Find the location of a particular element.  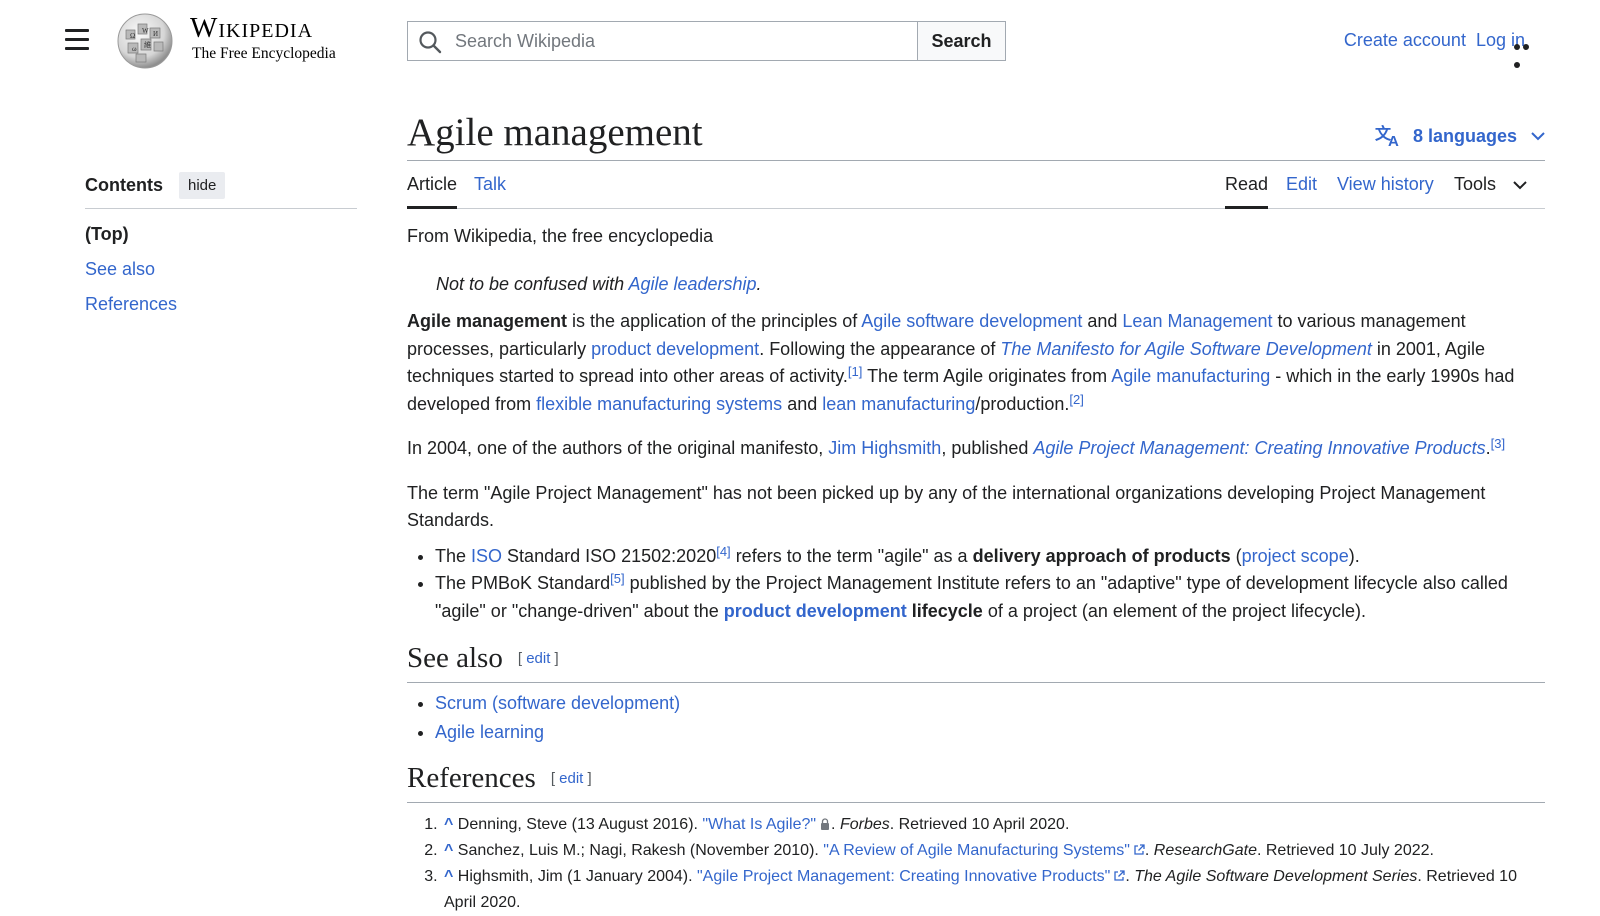

external-link-icon is located at coordinates (1120, 875).